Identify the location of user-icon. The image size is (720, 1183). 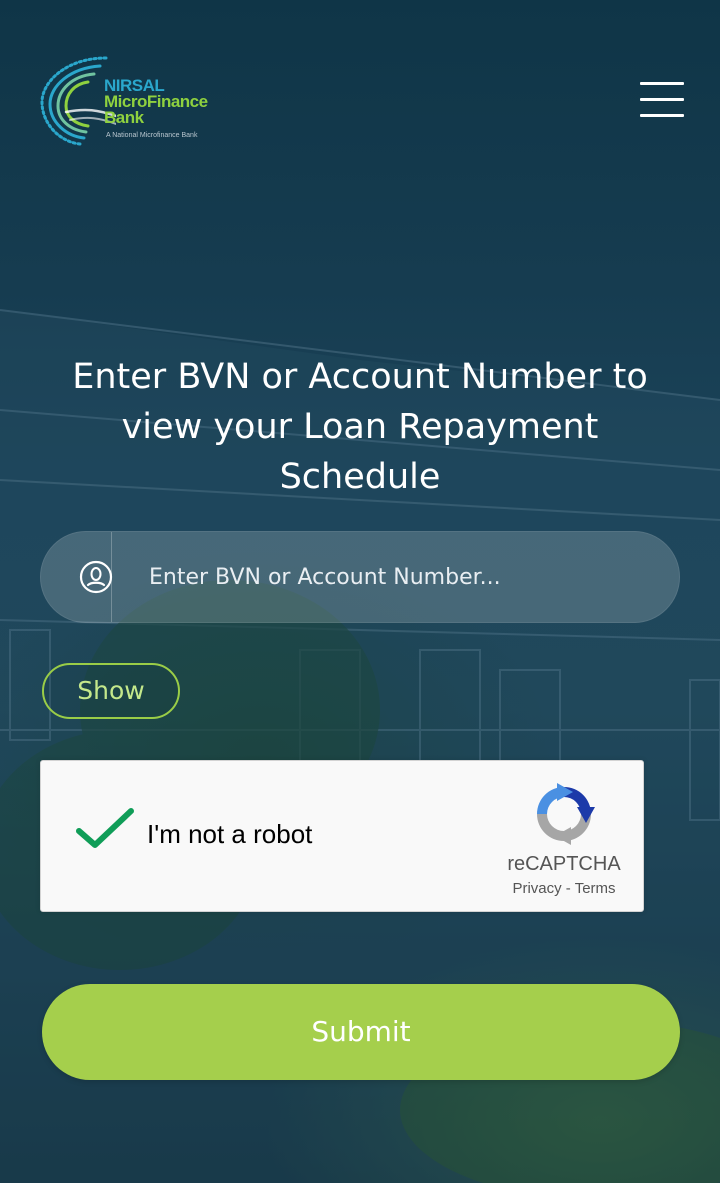
(96, 577).